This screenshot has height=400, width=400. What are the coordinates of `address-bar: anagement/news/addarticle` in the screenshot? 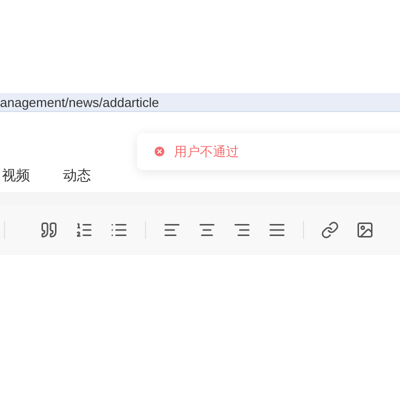 It's located at (200, 102).